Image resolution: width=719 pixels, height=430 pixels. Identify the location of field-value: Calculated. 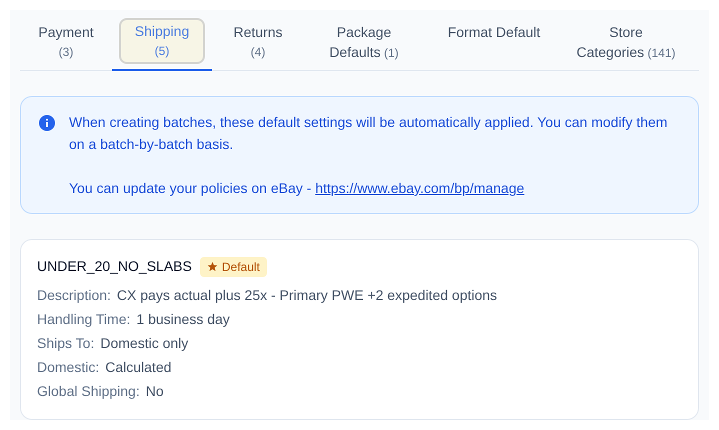
(138, 367).